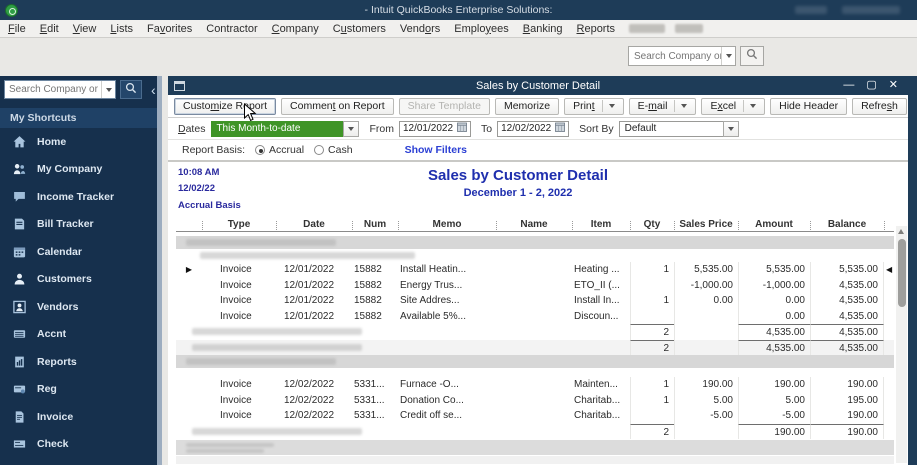 The width and height of the screenshot is (917, 465). Describe the element at coordinates (675, 56) in the screenshot. I see `global-search-input` at that location.